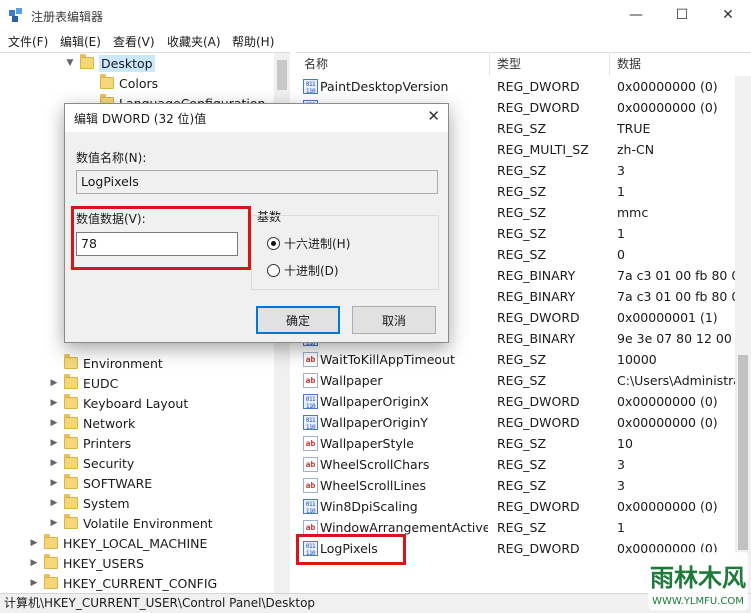 This screenshot has height=613, width=751. What do you see at coordinates (70, 63) in the screenshot?
I see `chevron-down-icon: ▼` at bounding box center [70, 63].